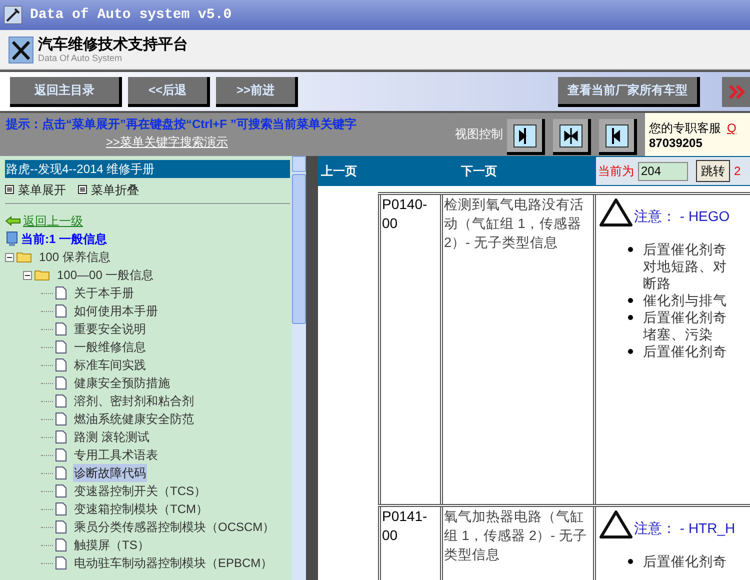 This screenshot has width=750, height=580. Describe the element at coordinates (174, 527) in the screenshot. I see `tree-item: 乘员分类传感器控制模块（OCSCM）` at that location.